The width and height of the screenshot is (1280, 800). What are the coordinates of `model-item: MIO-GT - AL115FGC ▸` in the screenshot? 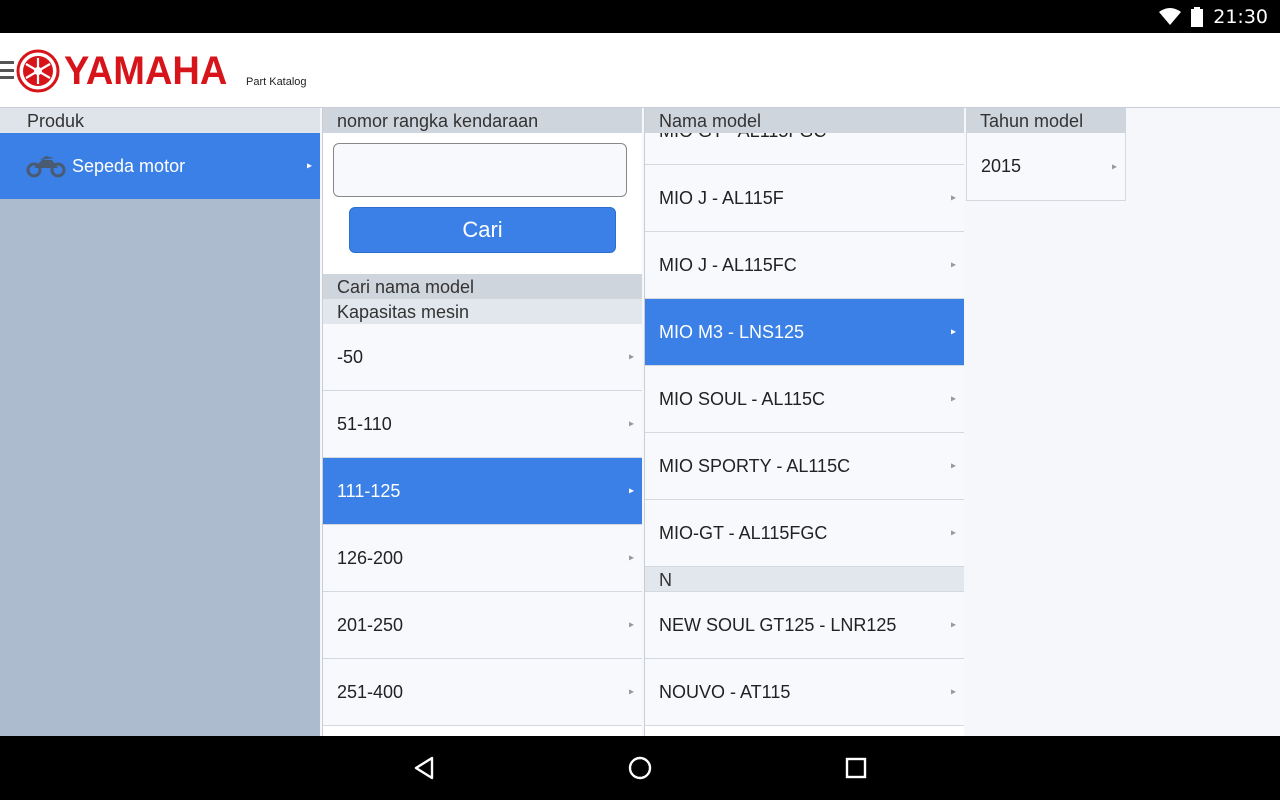 It's located at (804, 533).